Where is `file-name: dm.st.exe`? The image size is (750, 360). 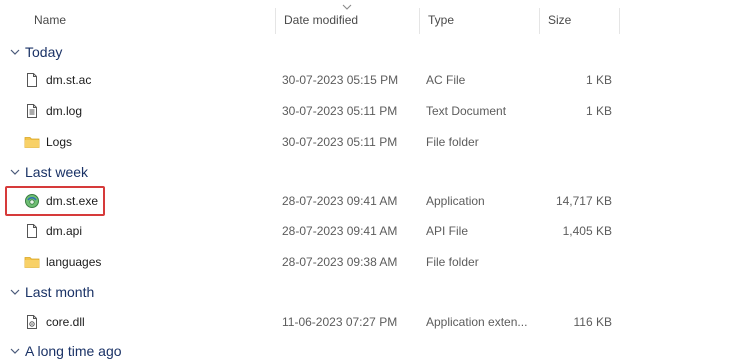
file-name: dm.st.exe is located at coordinates (72, 201).